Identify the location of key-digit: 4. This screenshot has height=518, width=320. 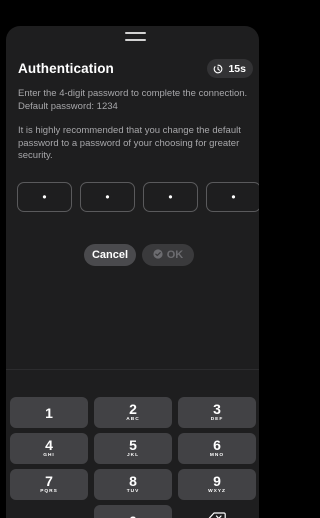
(49, 445).